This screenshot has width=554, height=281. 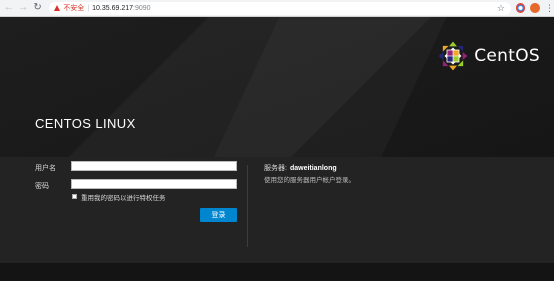 I want to click on reload-icon: ↻, so click(x=37, y=8).